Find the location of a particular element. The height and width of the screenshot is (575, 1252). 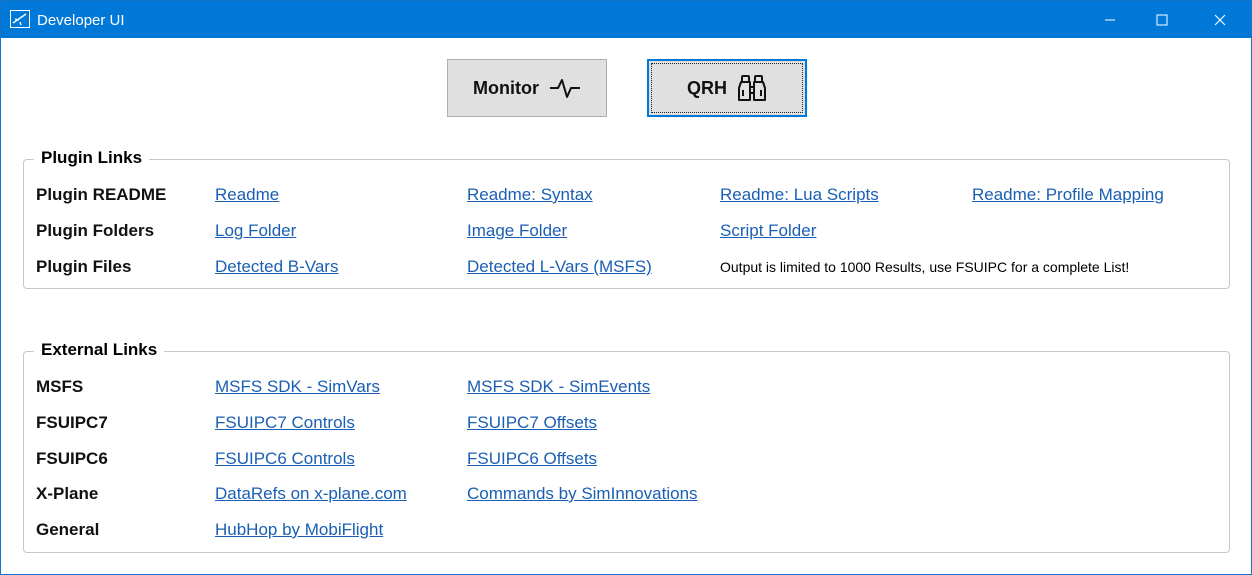

log-folder-link: Log Folder is located at coordinates (255, 231).